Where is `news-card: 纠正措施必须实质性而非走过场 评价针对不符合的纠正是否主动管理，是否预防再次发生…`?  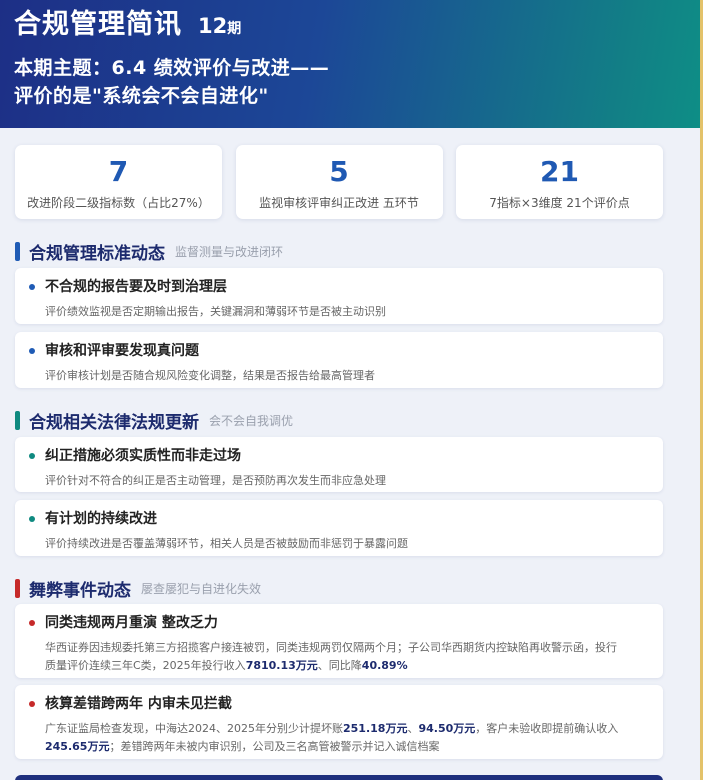 news-card: 纠正措施必须实质性而非走过场 评价针对不符合的纠正是否主动管理，是否预防再次发生… is located at coordinates (339, 464).